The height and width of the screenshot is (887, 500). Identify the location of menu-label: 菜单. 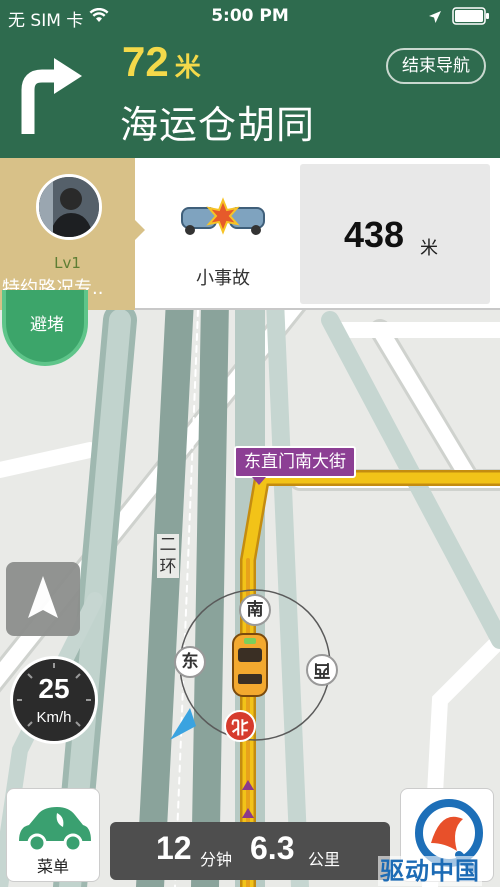
(52, 866).